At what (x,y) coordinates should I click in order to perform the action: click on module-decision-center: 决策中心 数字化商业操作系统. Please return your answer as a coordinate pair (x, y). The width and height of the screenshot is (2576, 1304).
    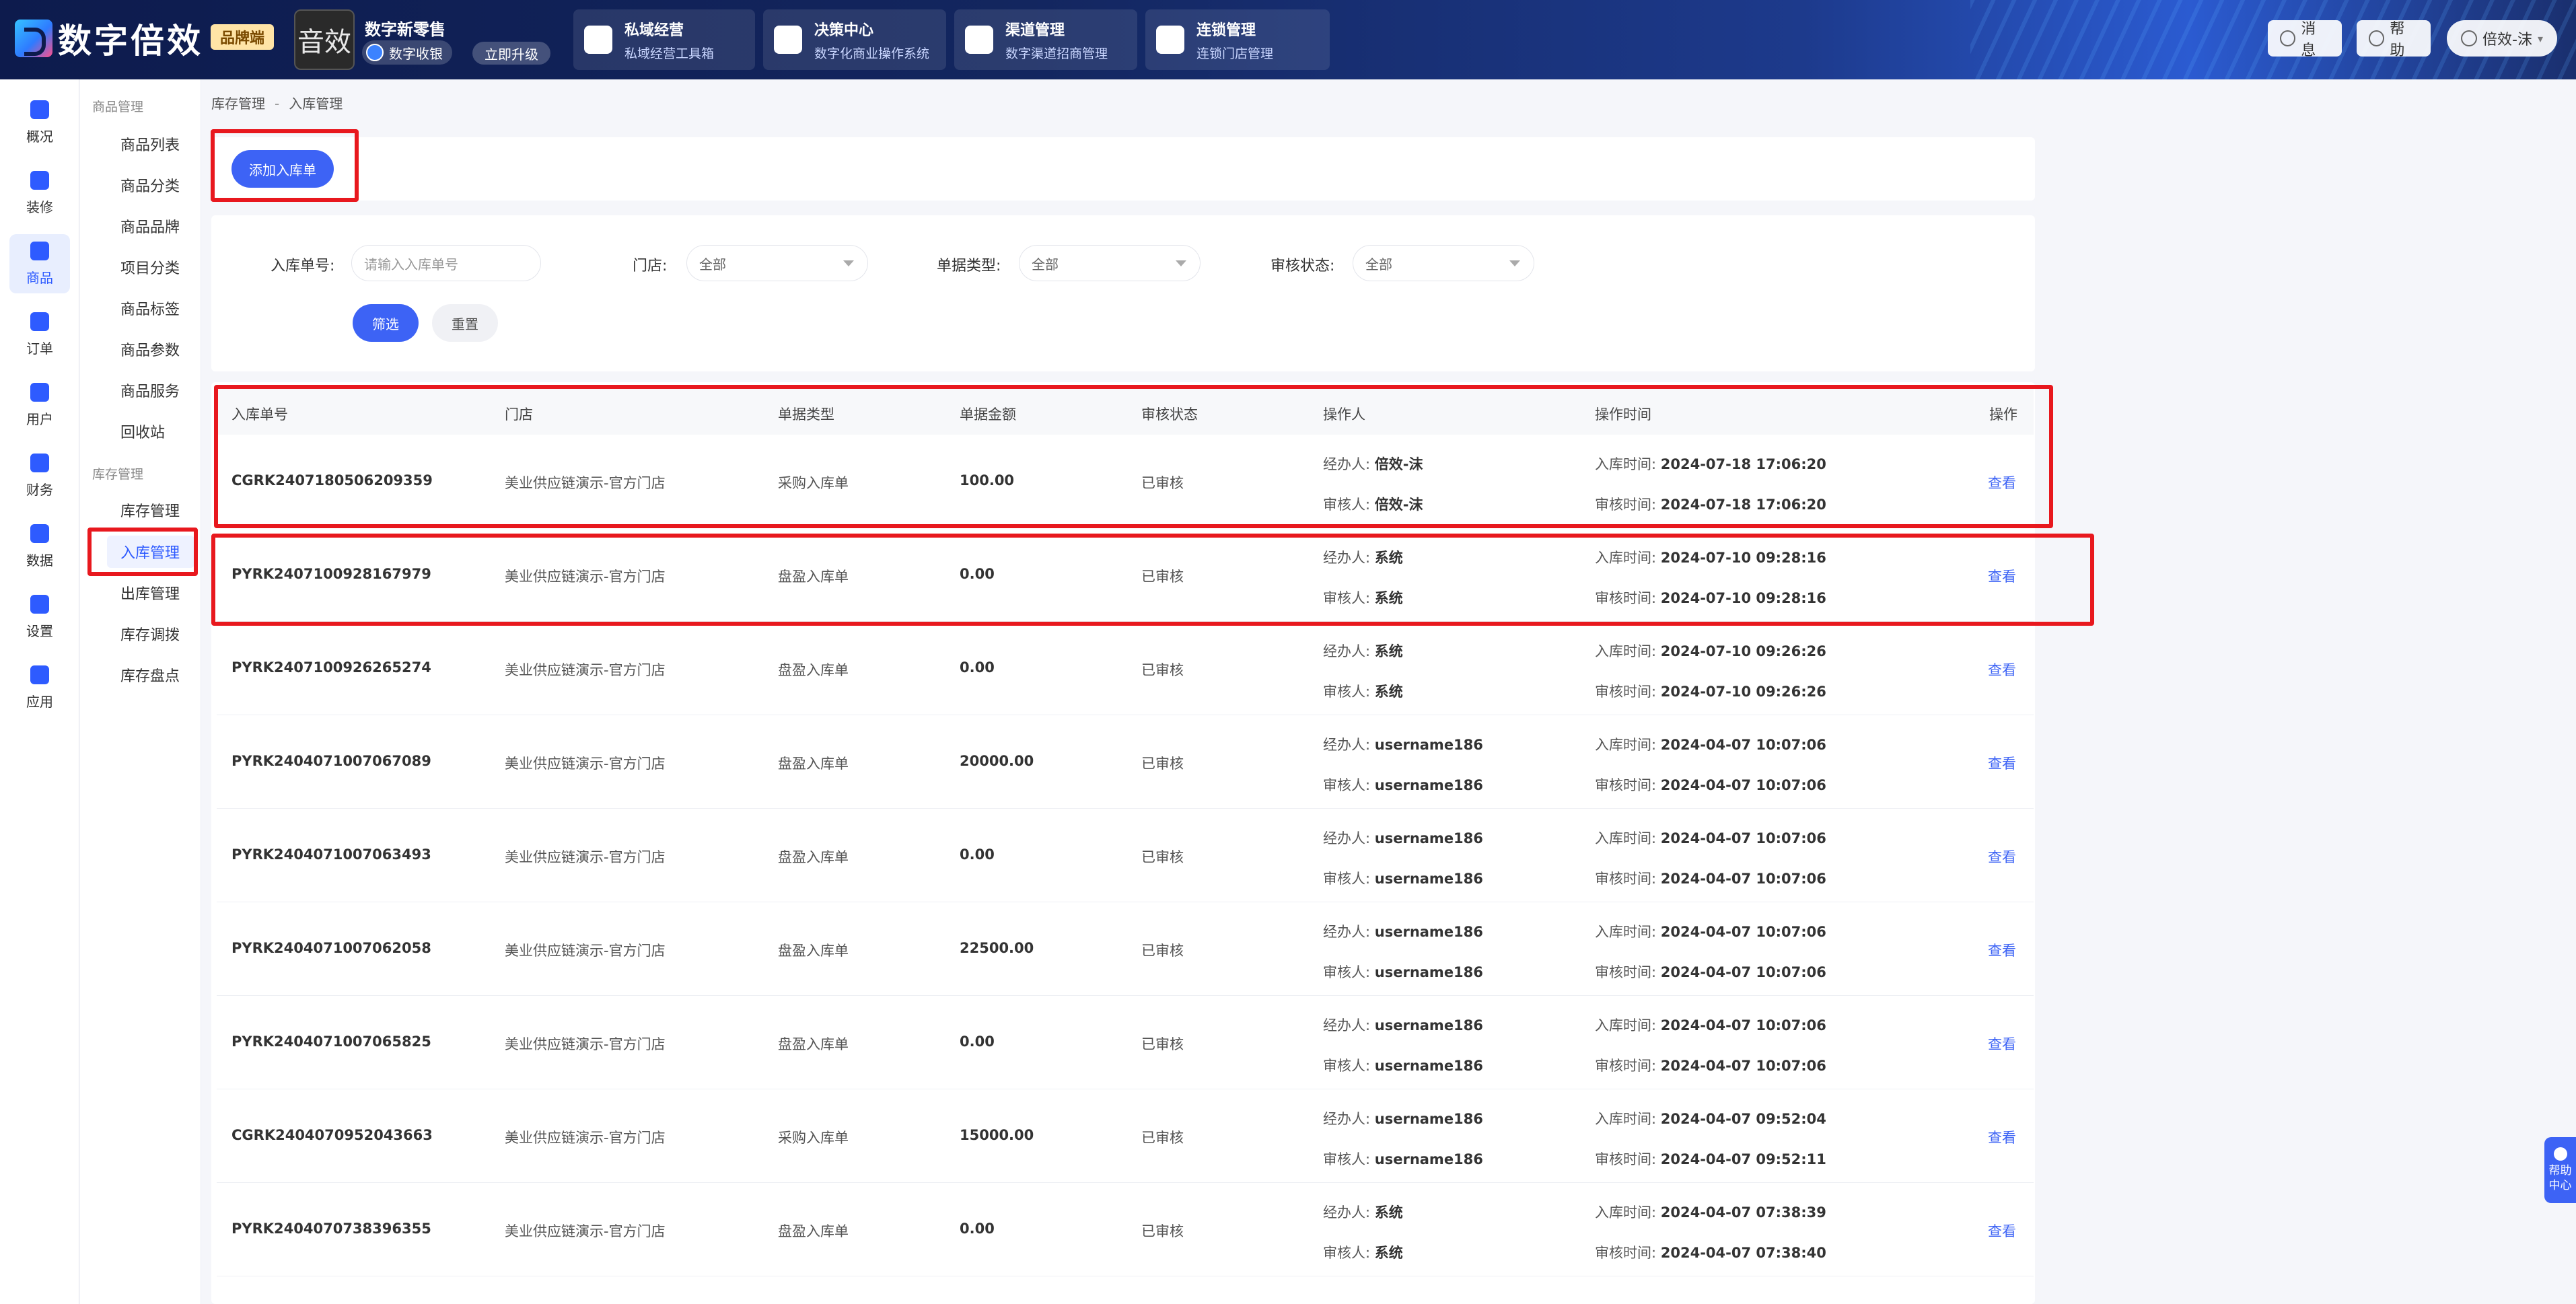
    Looking at the image, I should click on (854, 39).